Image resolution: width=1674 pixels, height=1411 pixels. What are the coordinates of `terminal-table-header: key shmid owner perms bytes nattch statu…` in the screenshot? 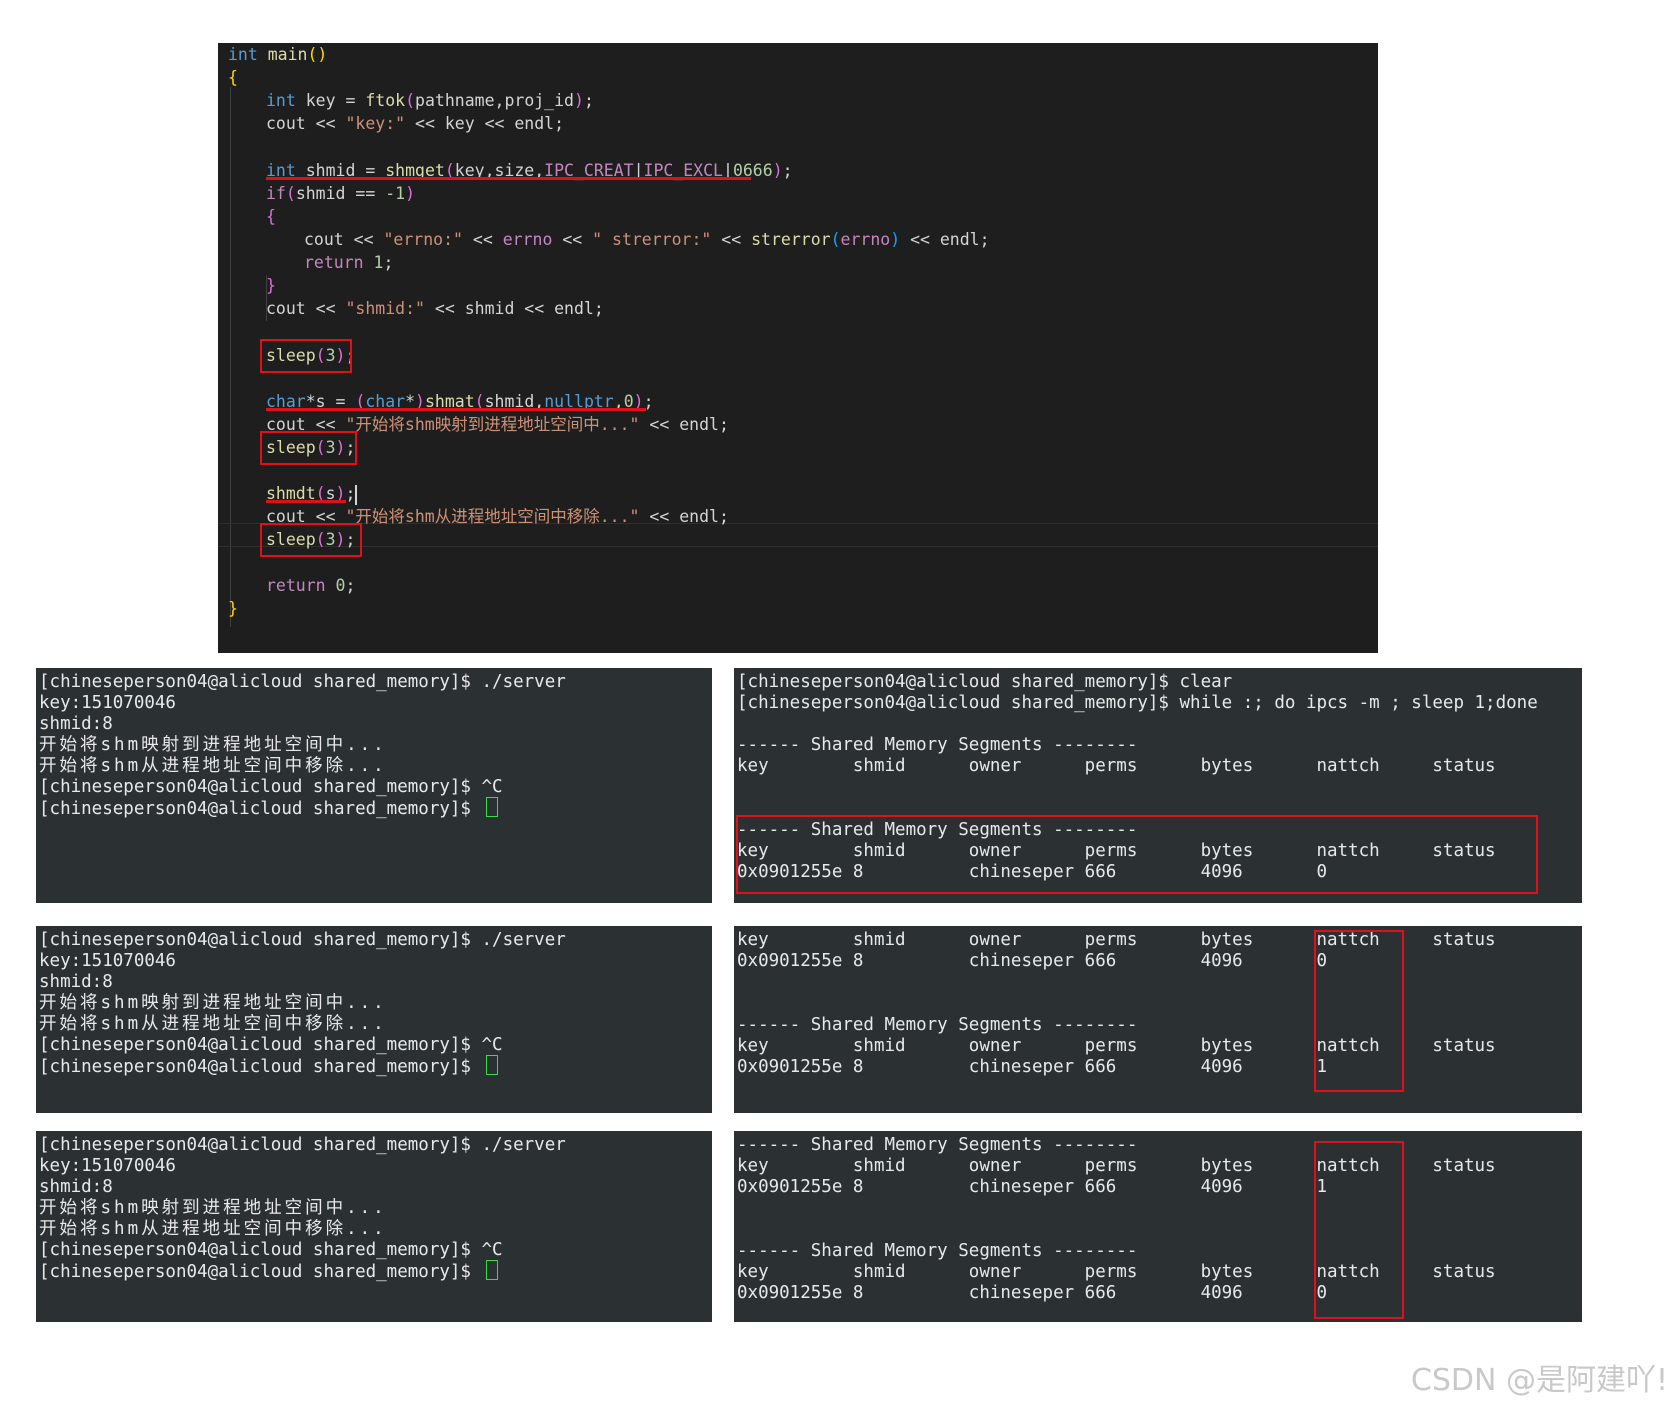 It's located at (1116, 766).